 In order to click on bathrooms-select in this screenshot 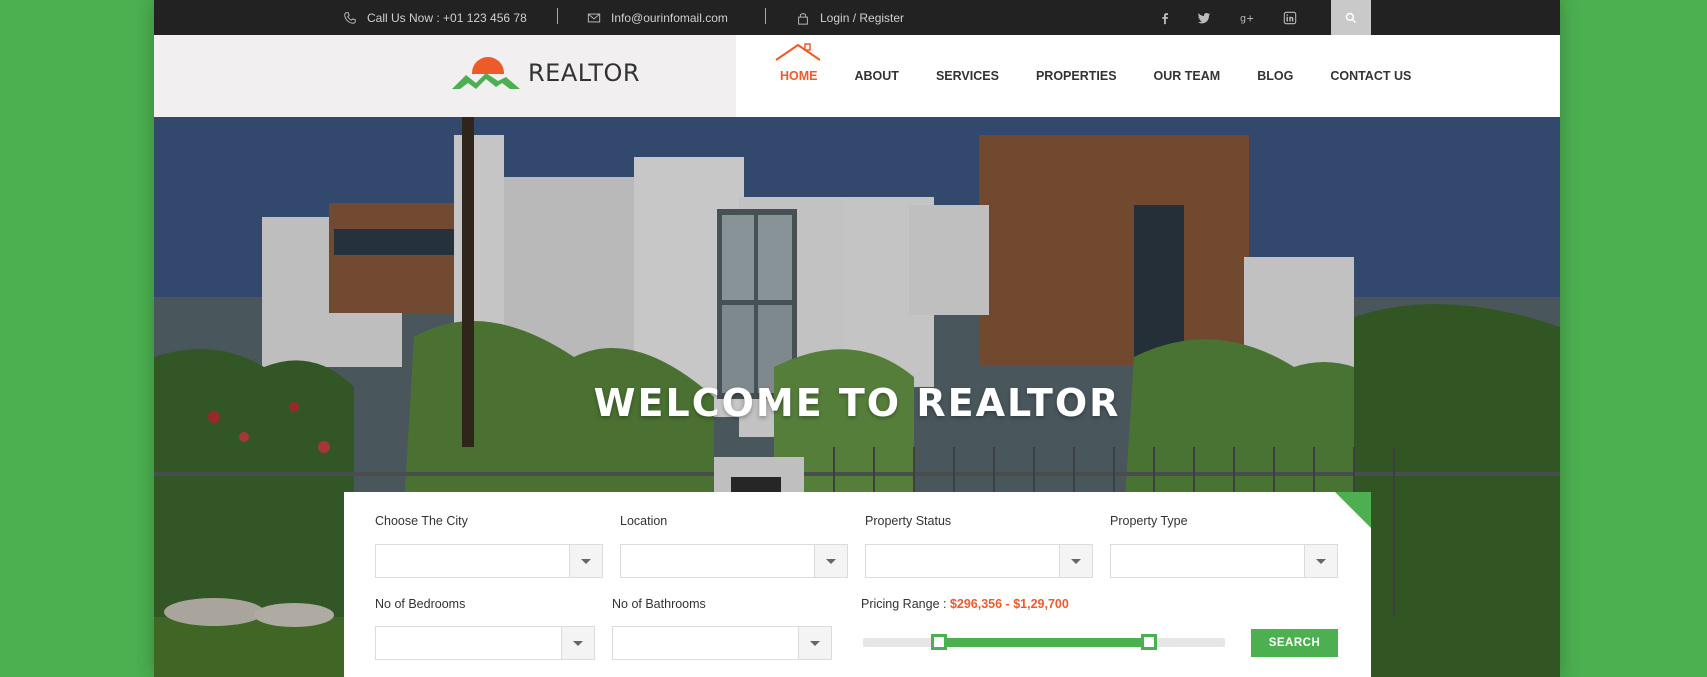, I will do `click(722, 643)`.